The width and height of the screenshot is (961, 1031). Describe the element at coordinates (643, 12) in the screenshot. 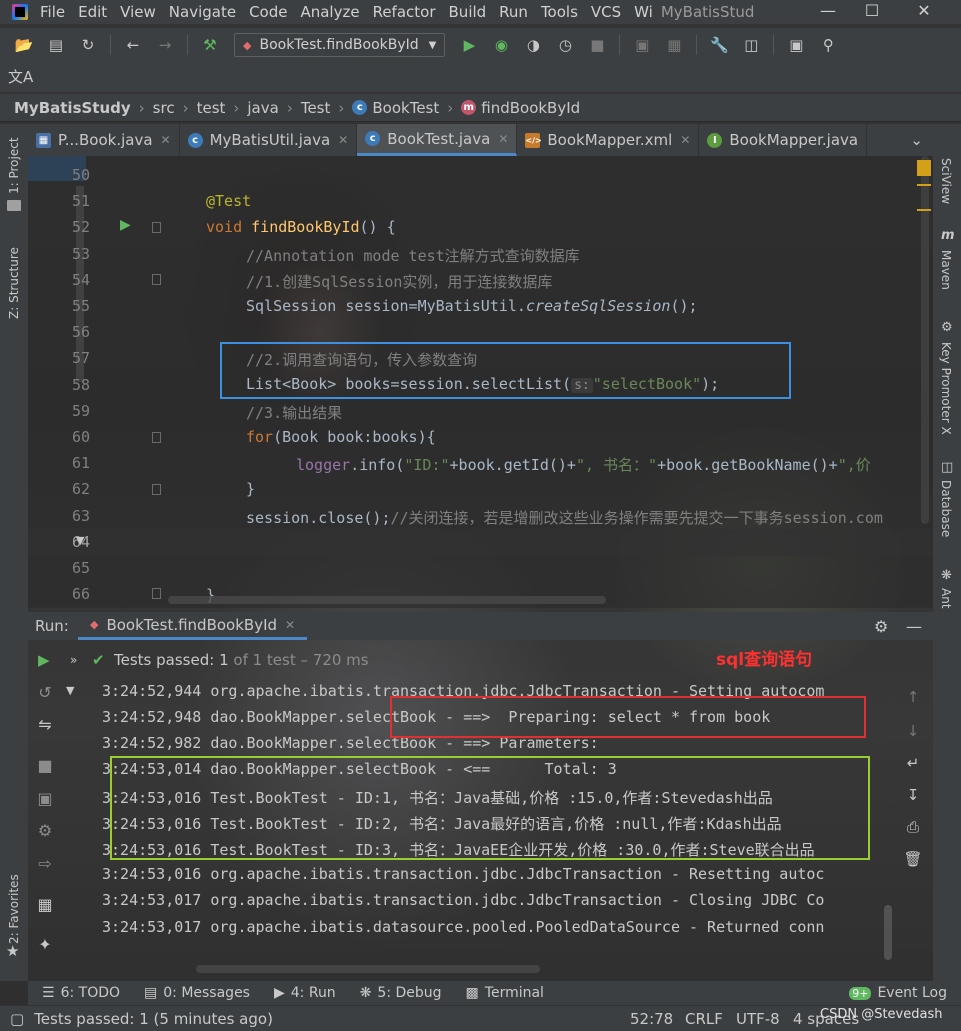

I see `menu-window: Wi` at that location.